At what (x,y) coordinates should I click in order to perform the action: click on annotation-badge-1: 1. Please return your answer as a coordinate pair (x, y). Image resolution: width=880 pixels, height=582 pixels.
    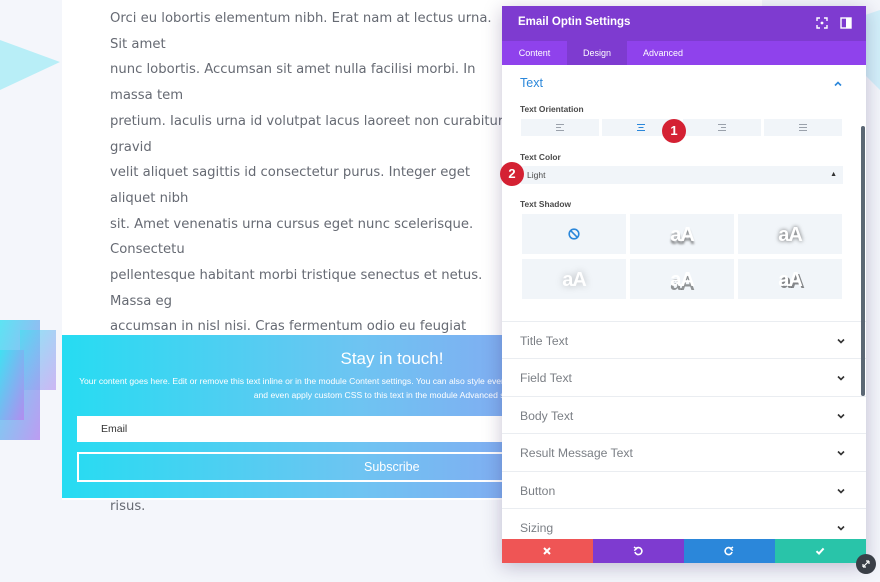
    Looking at the image, I should click on (674, 131).